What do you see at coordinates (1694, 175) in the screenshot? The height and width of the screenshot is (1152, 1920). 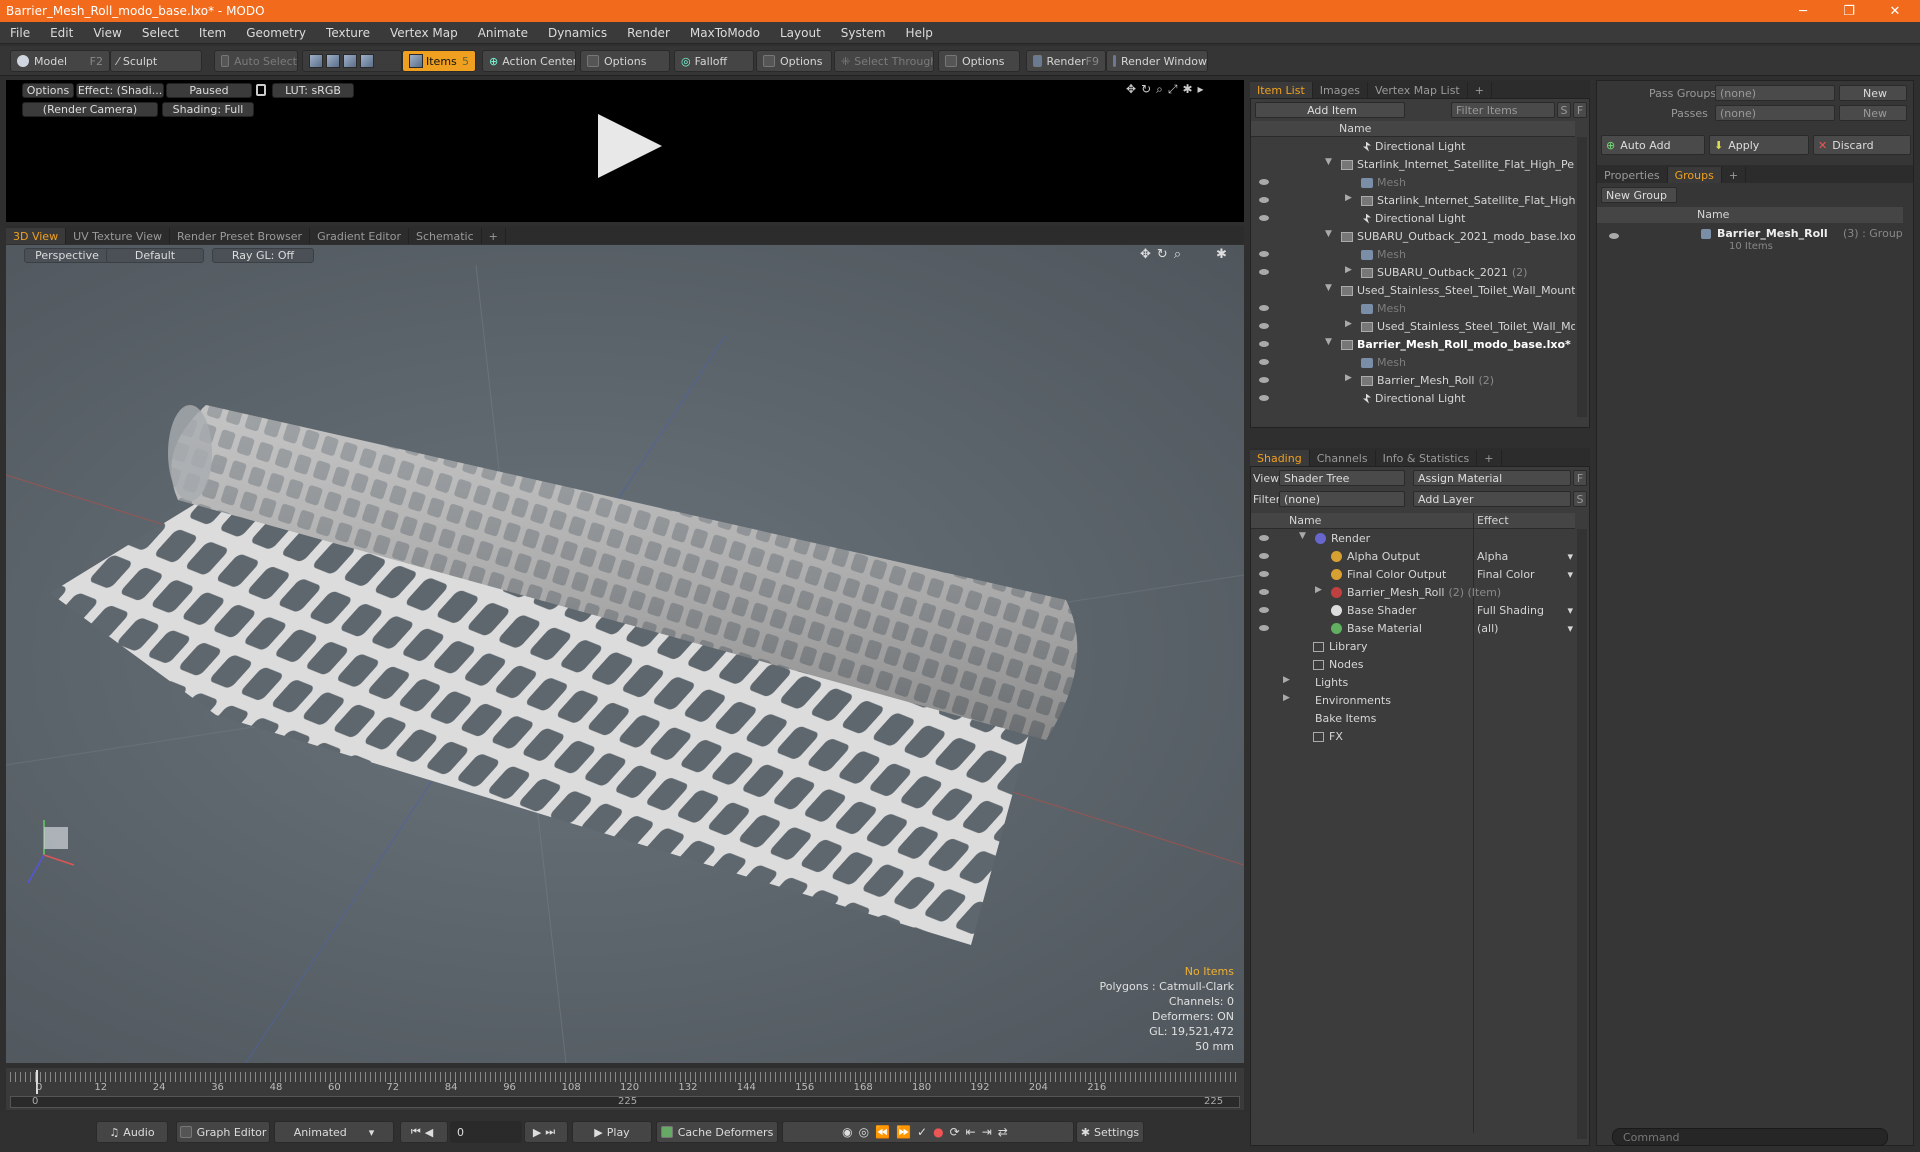 I see `tab-groups: Groups` at bounding box center [1694, 175].